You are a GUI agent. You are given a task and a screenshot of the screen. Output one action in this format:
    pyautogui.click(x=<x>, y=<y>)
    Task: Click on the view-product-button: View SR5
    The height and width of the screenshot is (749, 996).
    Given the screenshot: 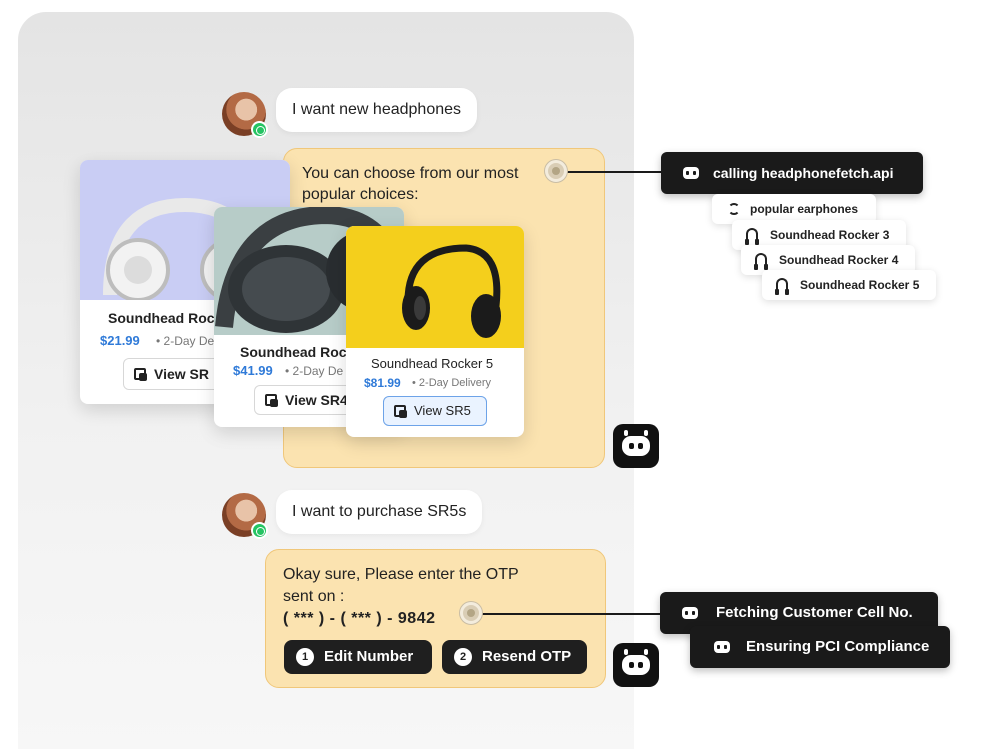 What is the action you would take?
    pyautogui.click(x=435, y=411)
    